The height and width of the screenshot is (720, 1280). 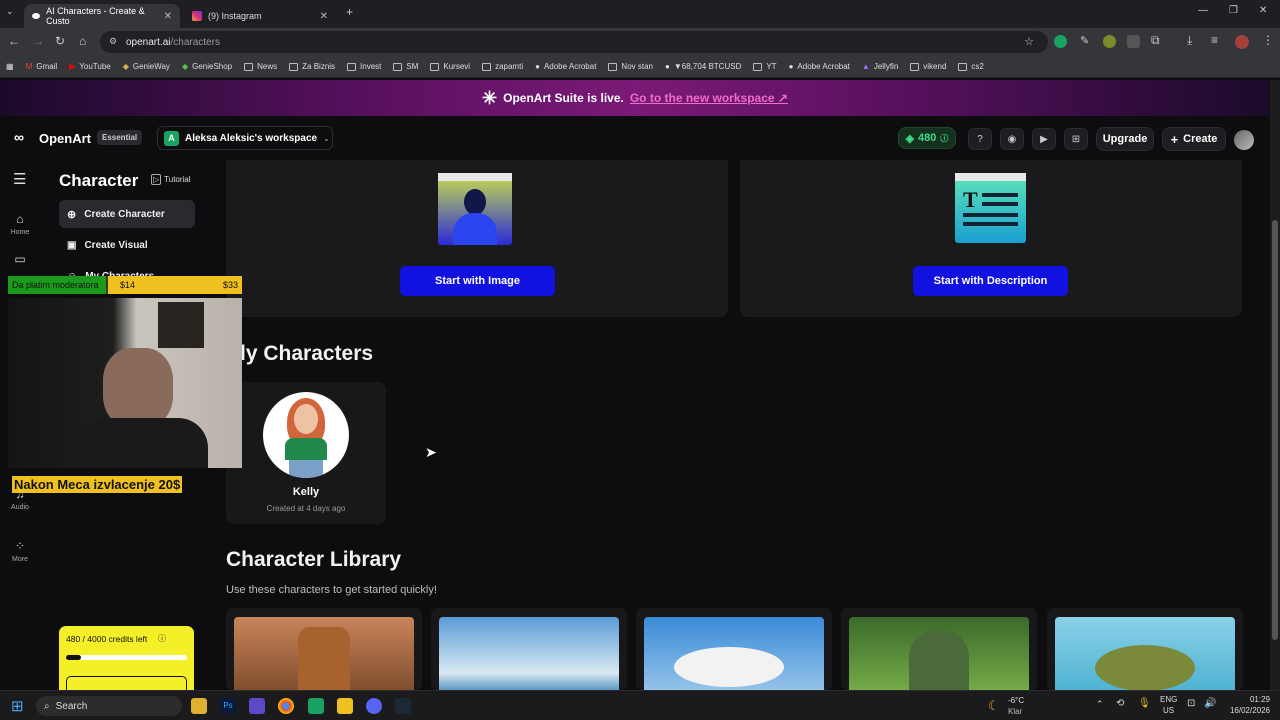 What do you see at coordinates (14, 41) in the screenshot?
I see `back-icon: ←` at bounding box center [14, 41].